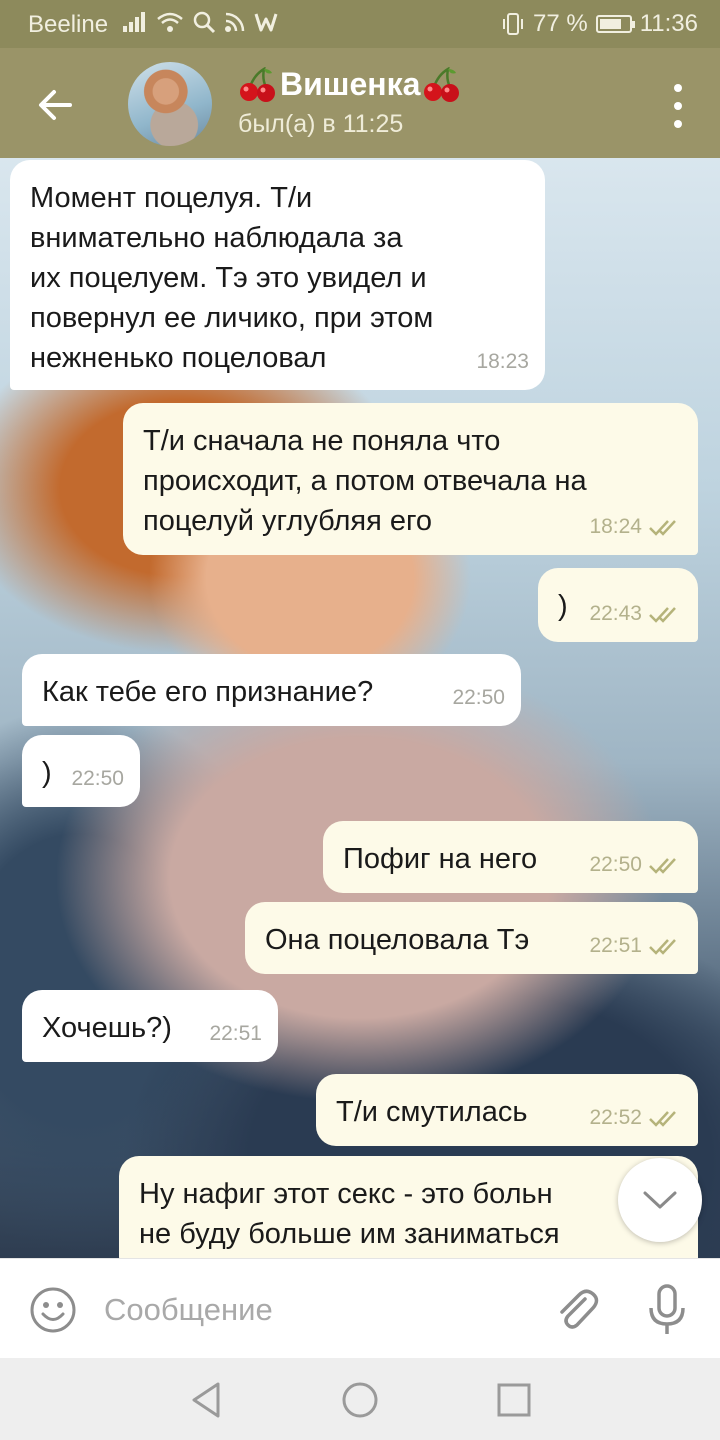  I want to click on message-meta: 22:52, so click(635, 1118).